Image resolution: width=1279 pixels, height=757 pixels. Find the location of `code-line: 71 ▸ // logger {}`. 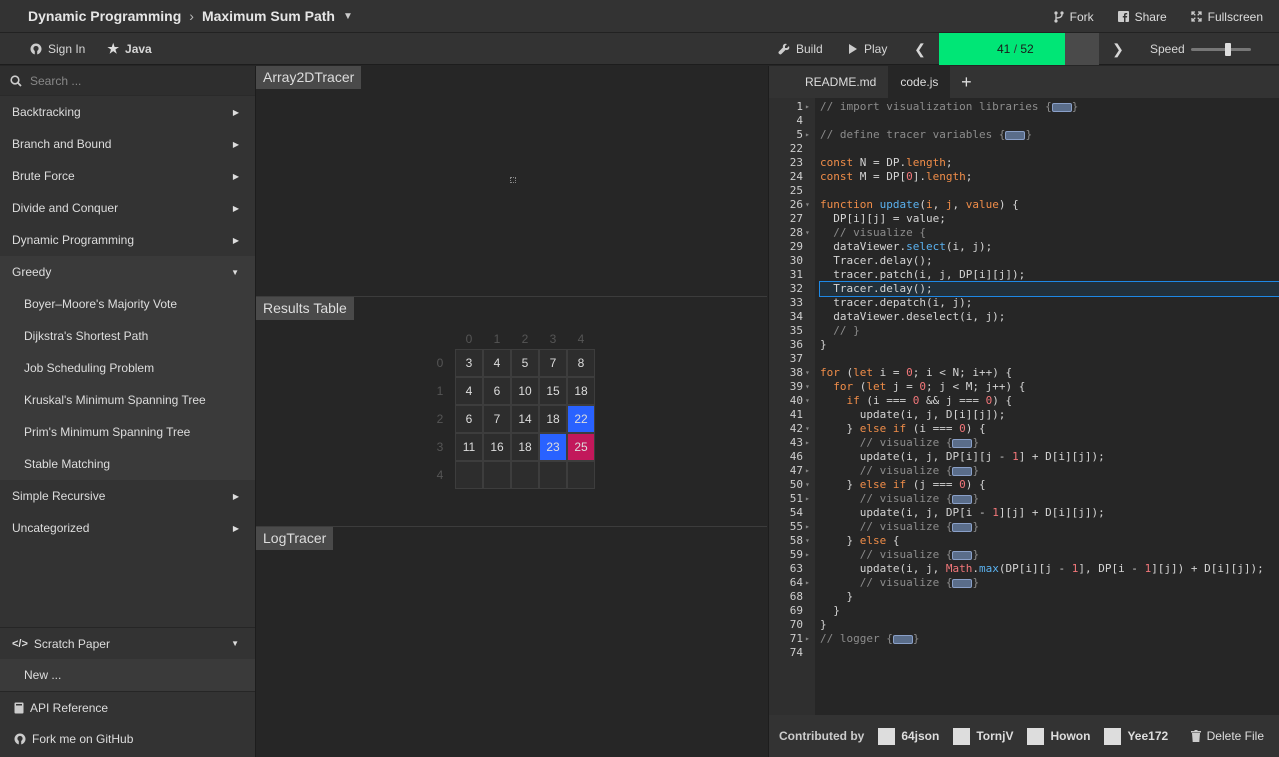

code-line: 71 ▸ // logger {} is located at coordinates (1024, 639).